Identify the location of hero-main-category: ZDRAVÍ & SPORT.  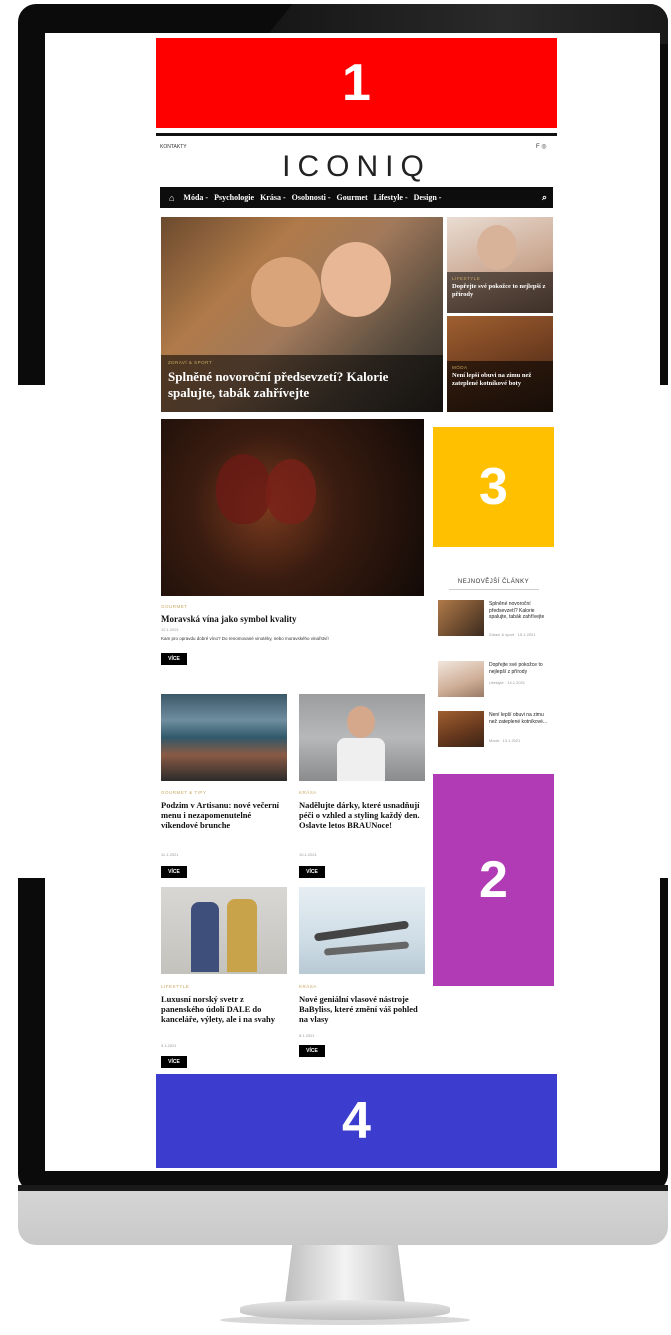
(190, 362).